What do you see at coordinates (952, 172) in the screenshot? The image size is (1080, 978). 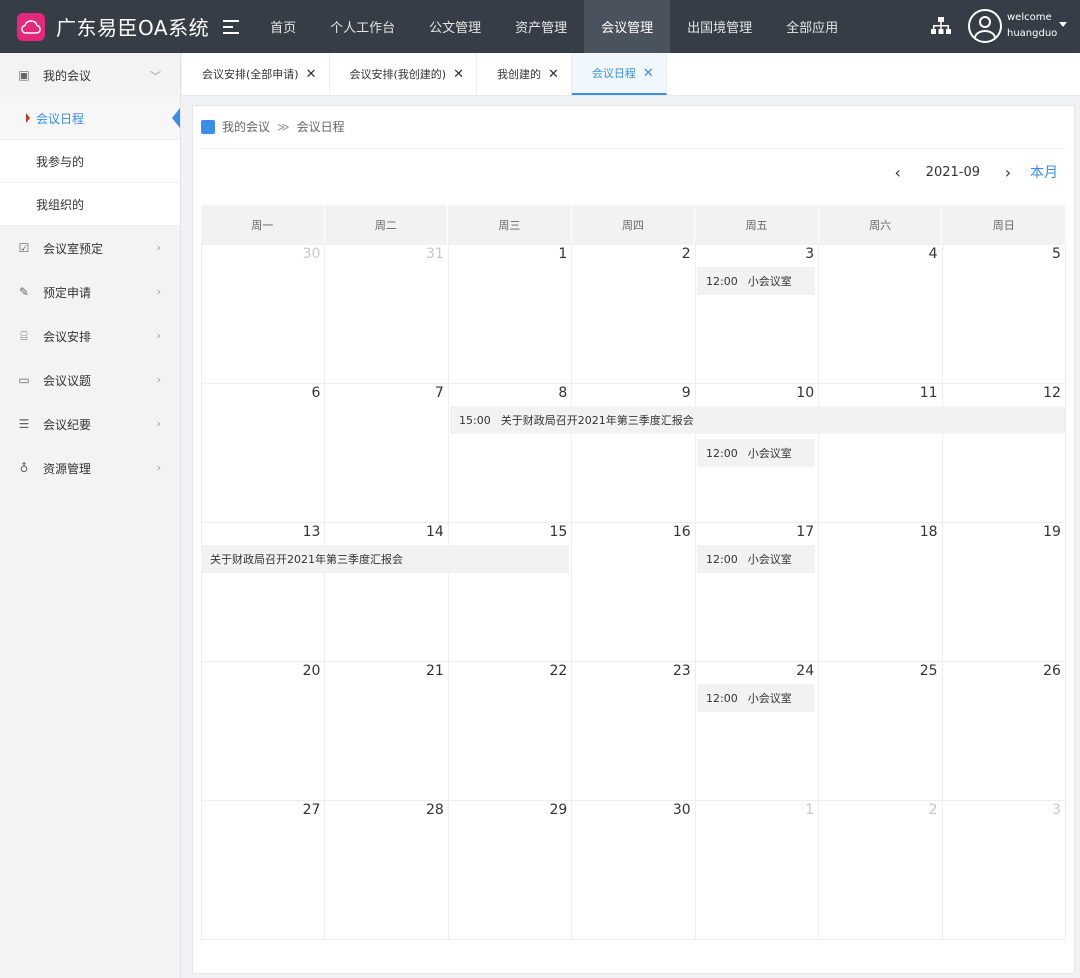 I see `month-label: 2021-09` at bounding box center [952, 172].